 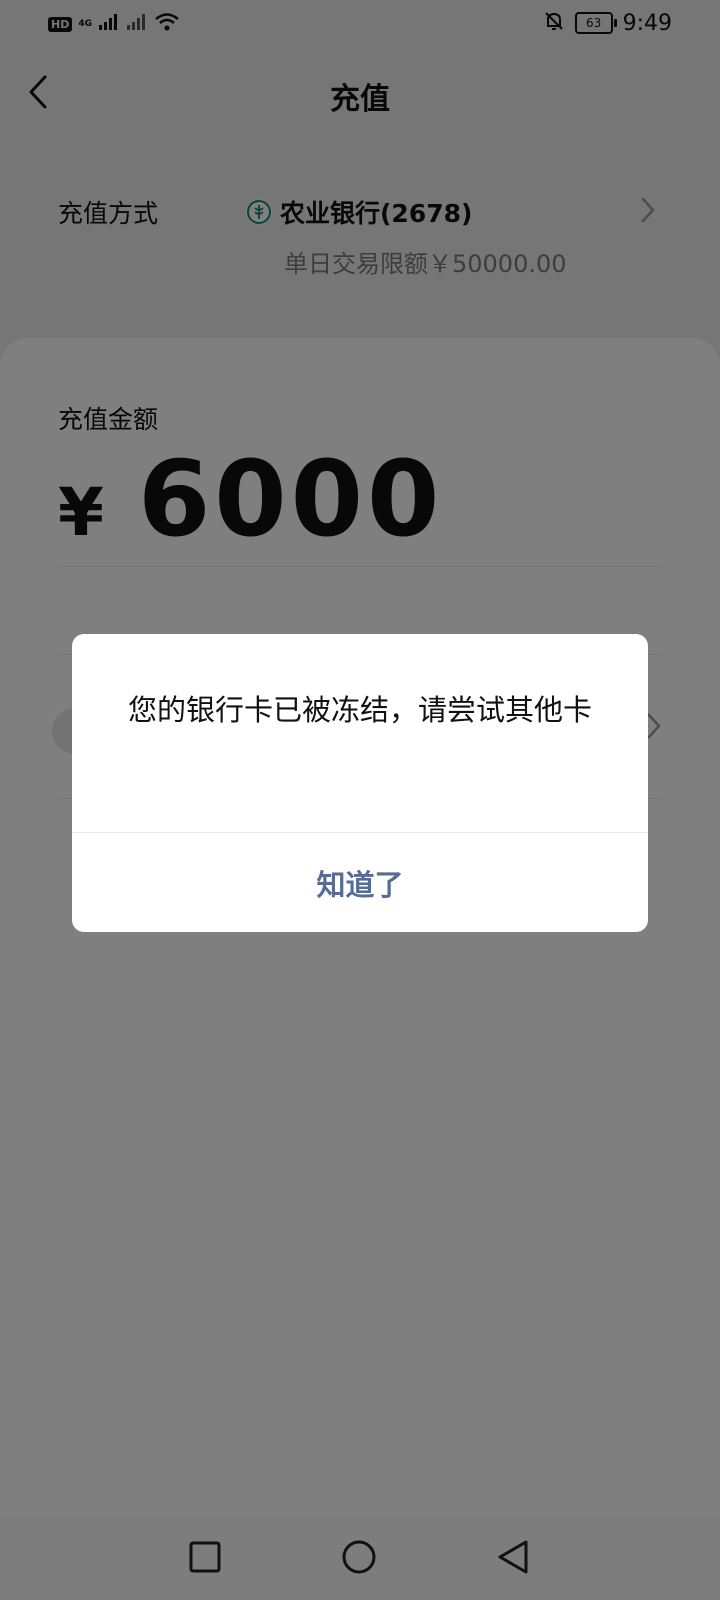 What do you see at coordinates (360, 783) in the screenshot?
I see `alert-dialog: 您的银行卡已被冻结，请尝试其他卡 知道了` at bounding box center [360, 783].